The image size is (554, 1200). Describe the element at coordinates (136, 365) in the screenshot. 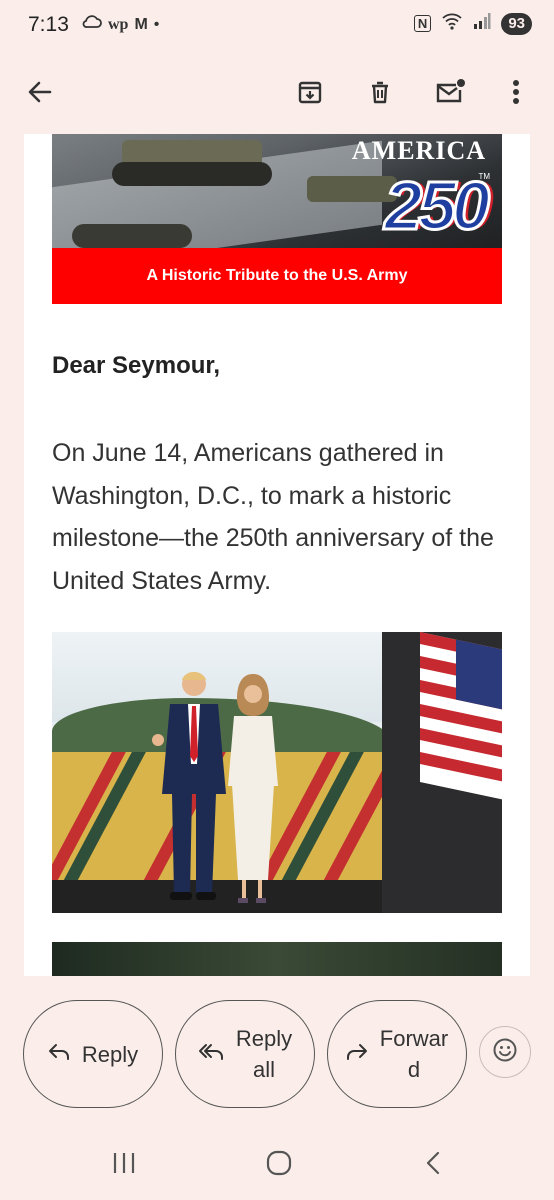

I see `greeting: Dear Seymour,` at that location.